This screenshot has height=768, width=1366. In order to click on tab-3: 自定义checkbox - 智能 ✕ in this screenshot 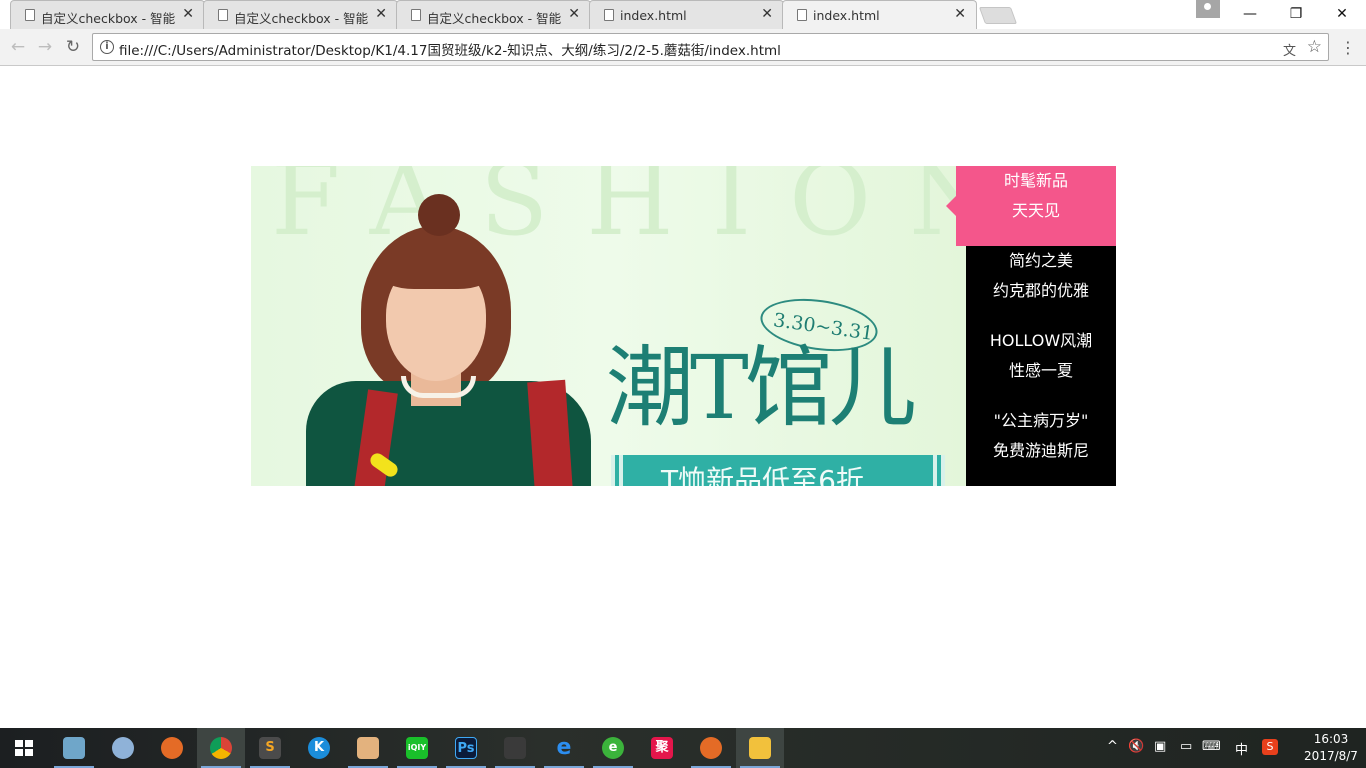, I will do `click(493, 14)`.